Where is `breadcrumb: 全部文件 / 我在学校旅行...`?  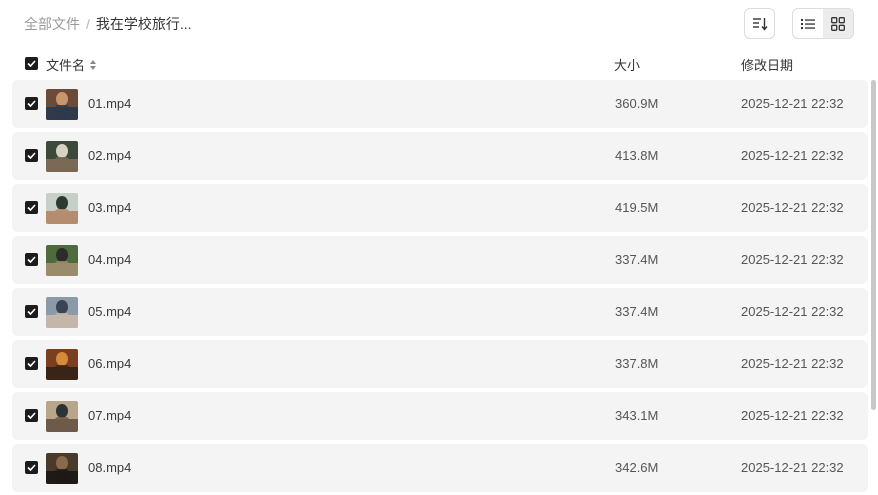 breadcrumb: 全部文件 / 我在学校旅行... is located at coordinates (108, 24).